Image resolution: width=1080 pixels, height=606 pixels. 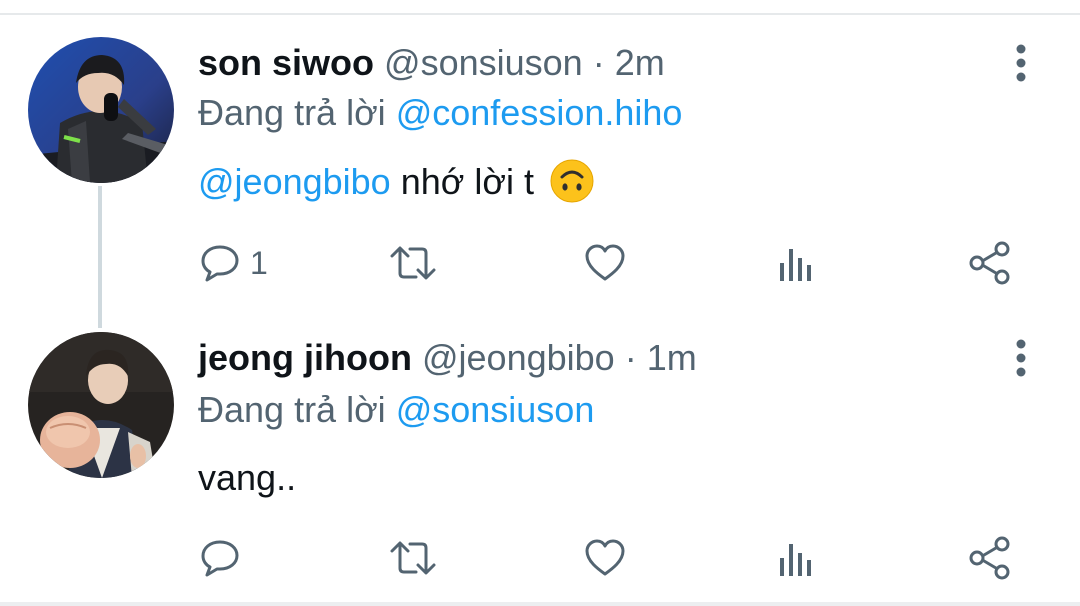 I want to click on bottom-divider, so click(x=540, y=604).